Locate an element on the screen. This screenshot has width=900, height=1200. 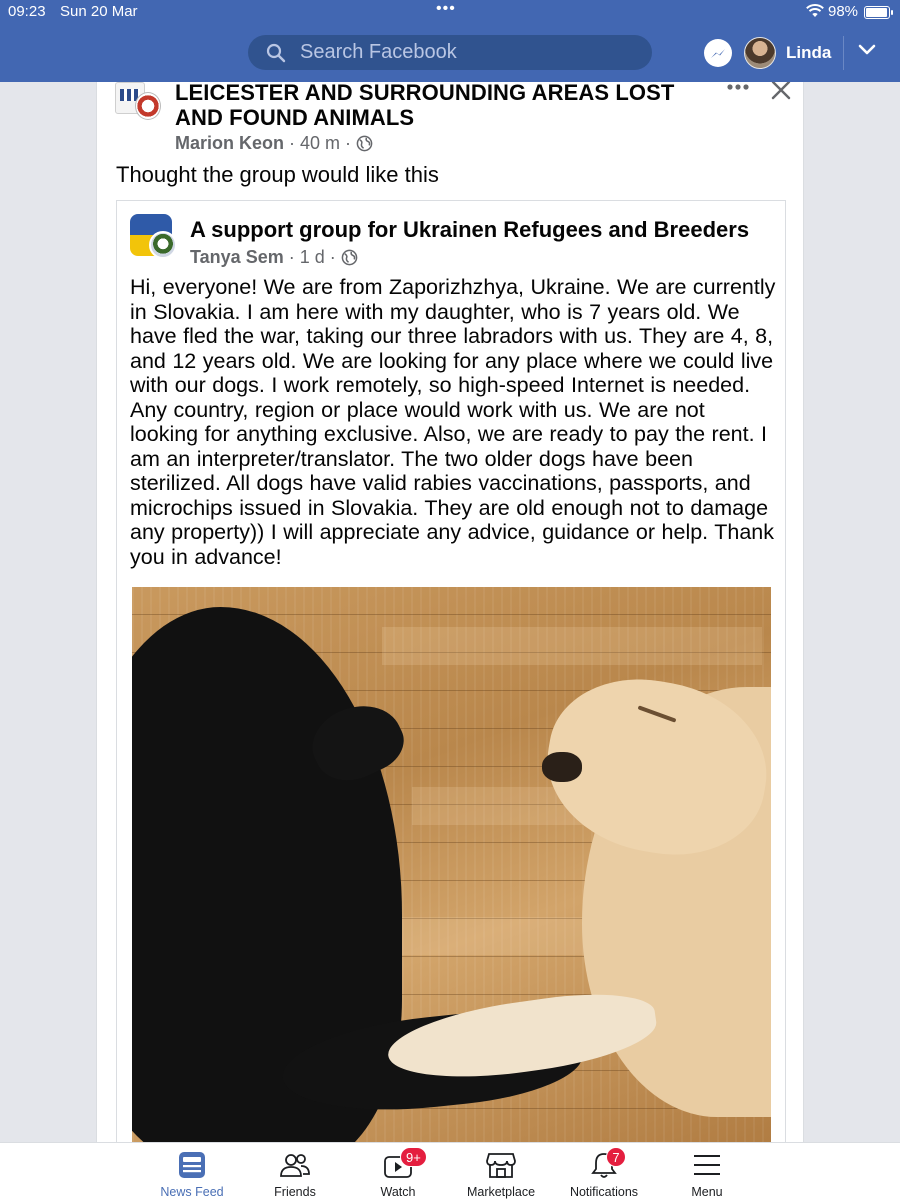
tab-label: Watch is located at coordinates (398, 1192).